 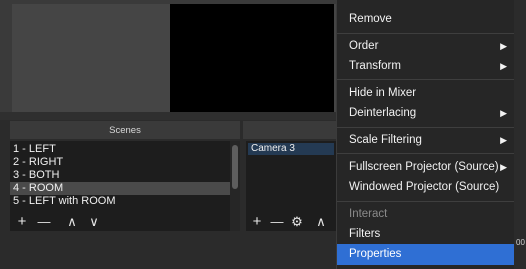 I want to click on menu-item-interact: Interact, so click(x=426, y=214).